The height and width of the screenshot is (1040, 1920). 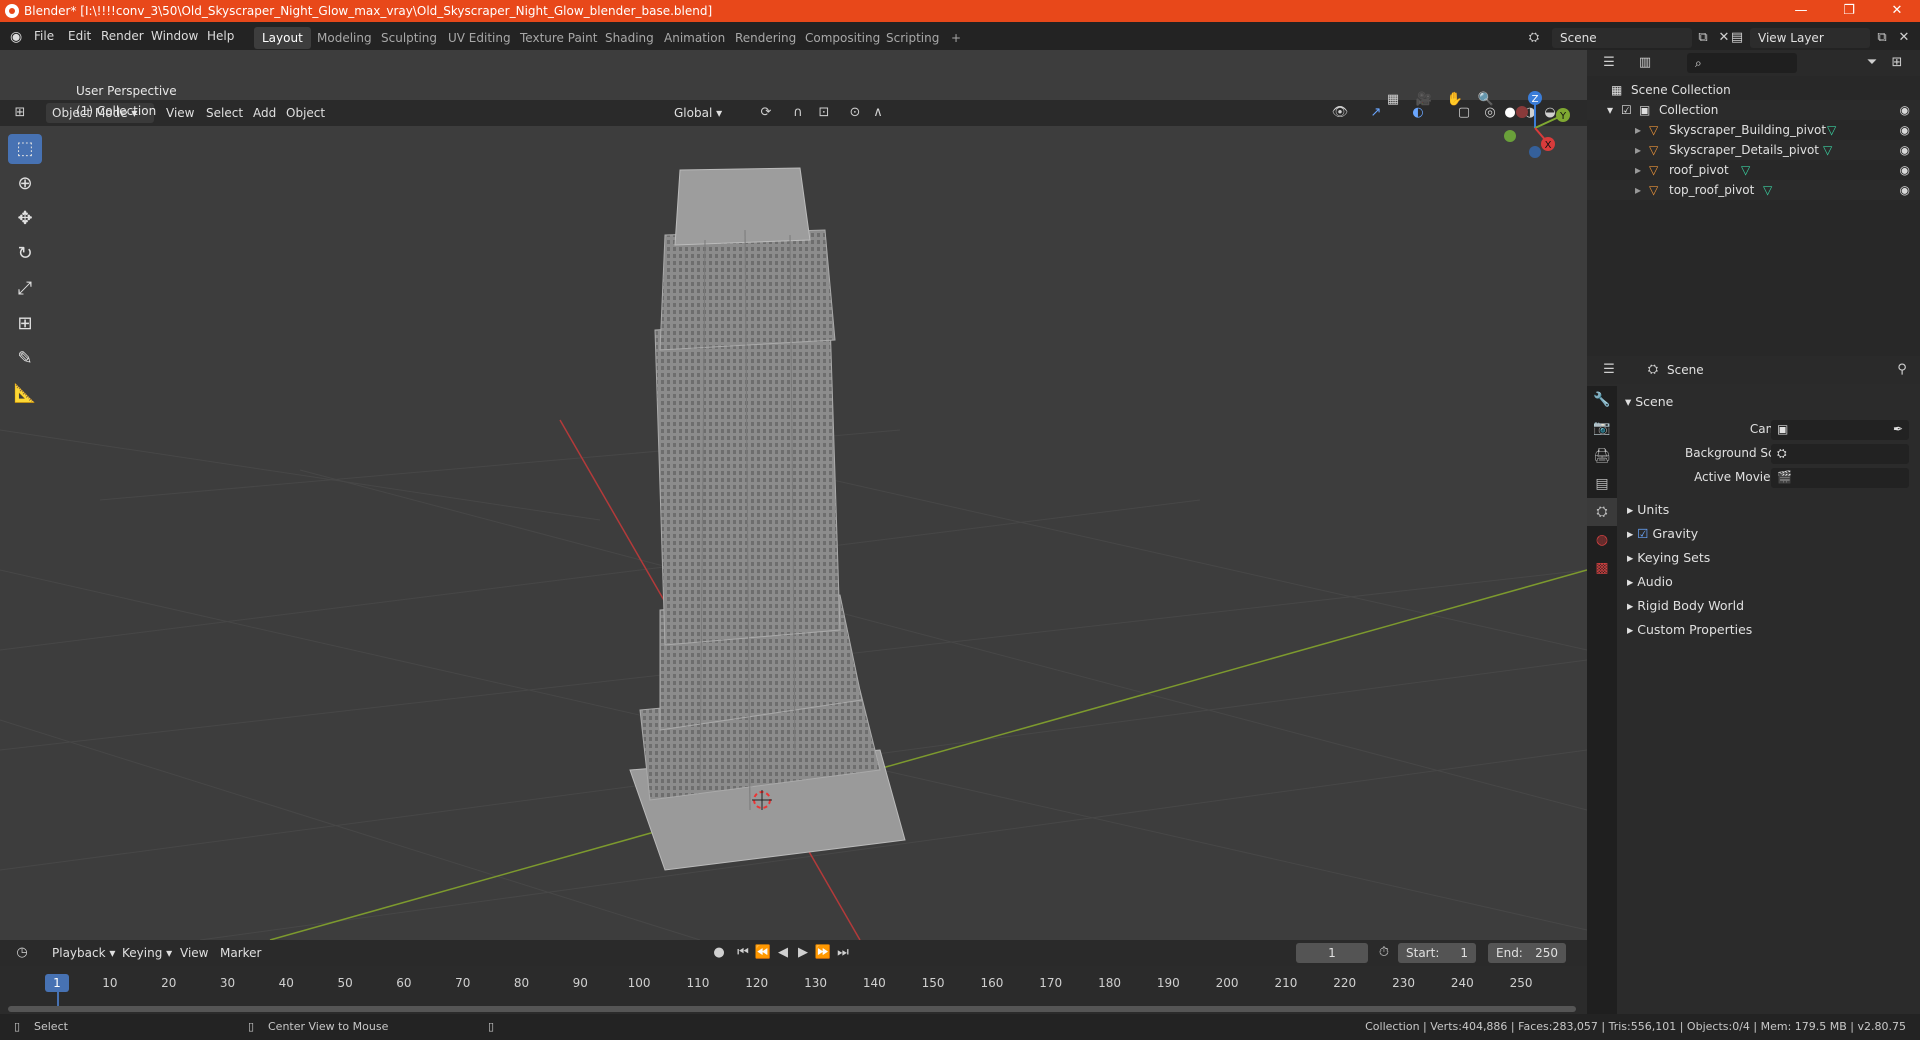 I want to click on outliner-search-input: ⌕, so click(x=1742, y=63).